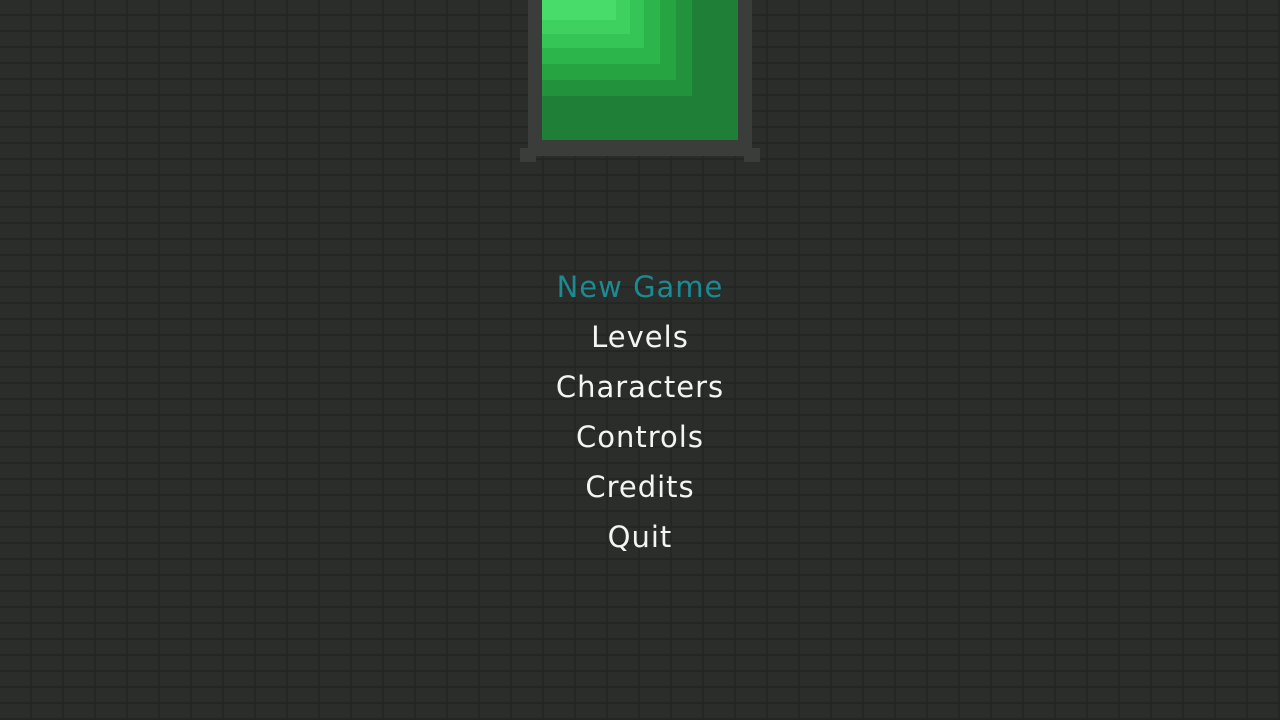  Describe the element at coordinates (640, 337) in the screenshot. I see `menu-item-levels: Levels` at that location.